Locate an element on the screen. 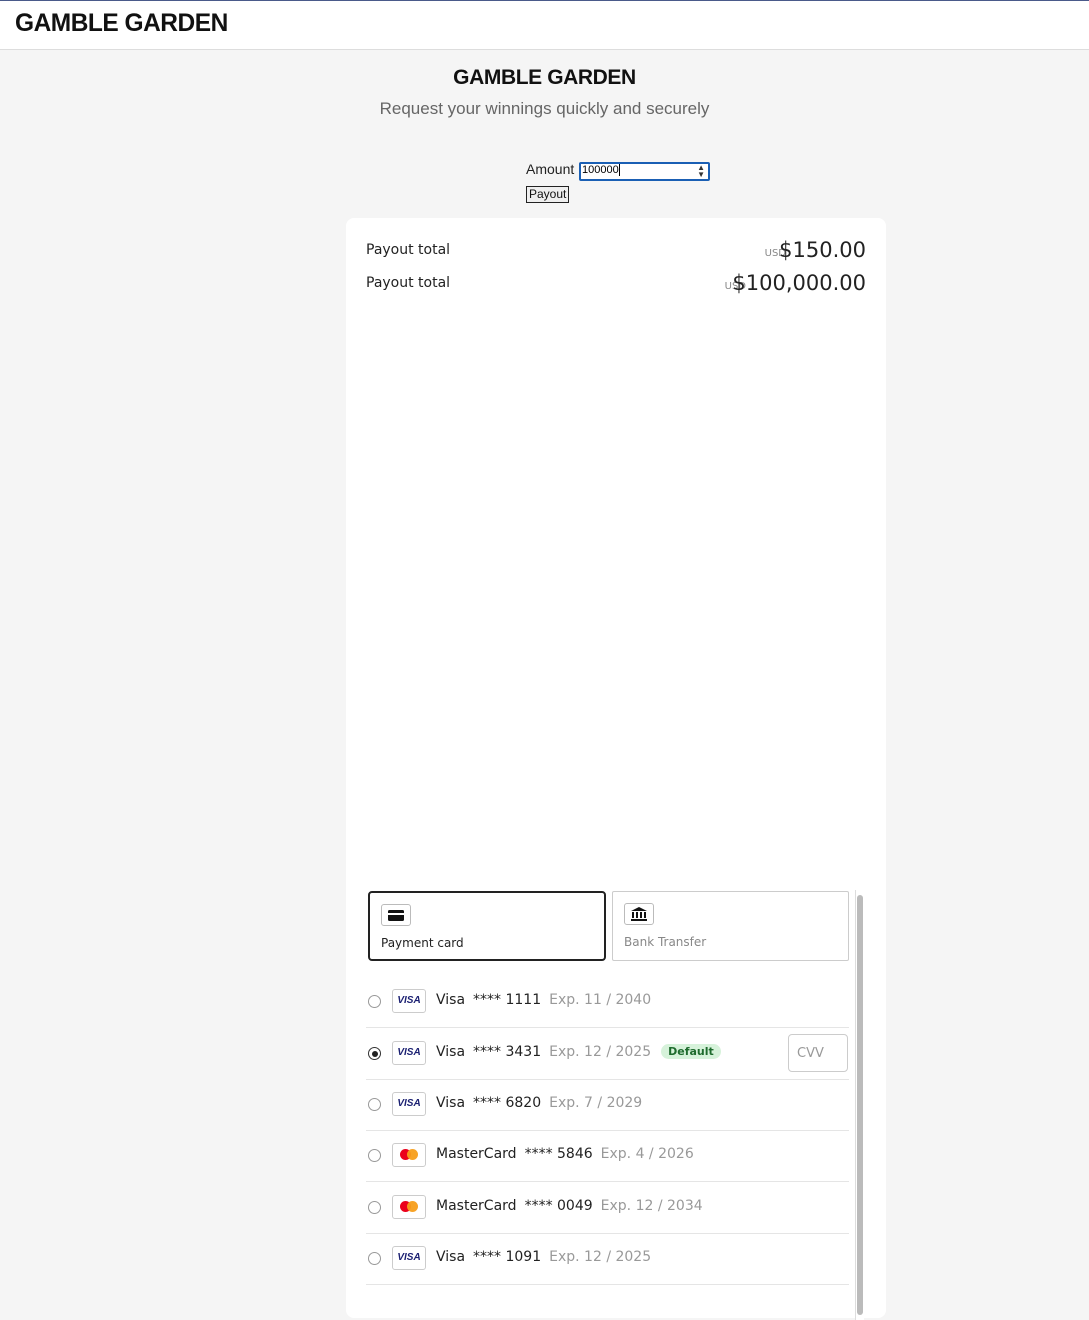  default-badge: Default is located at coordinates (691, 1051).